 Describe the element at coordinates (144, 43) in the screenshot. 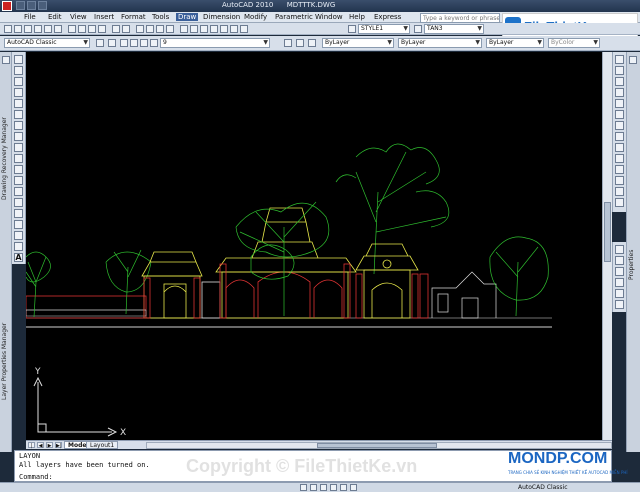

I see `layer-lock-icon` at that location.